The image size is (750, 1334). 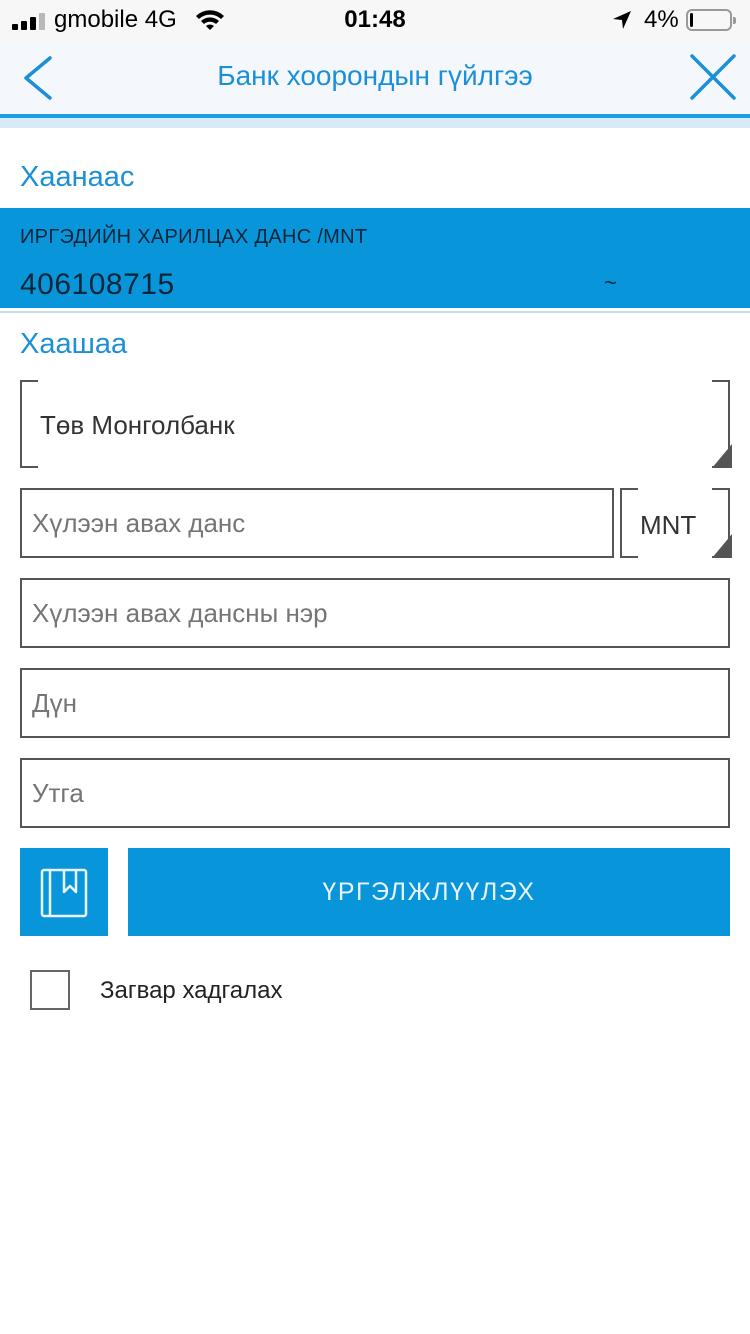 What do you see at coordinates (622, 20) in the screenshot?
I see `location-arrow-icon` at bounding box center [622, 20].